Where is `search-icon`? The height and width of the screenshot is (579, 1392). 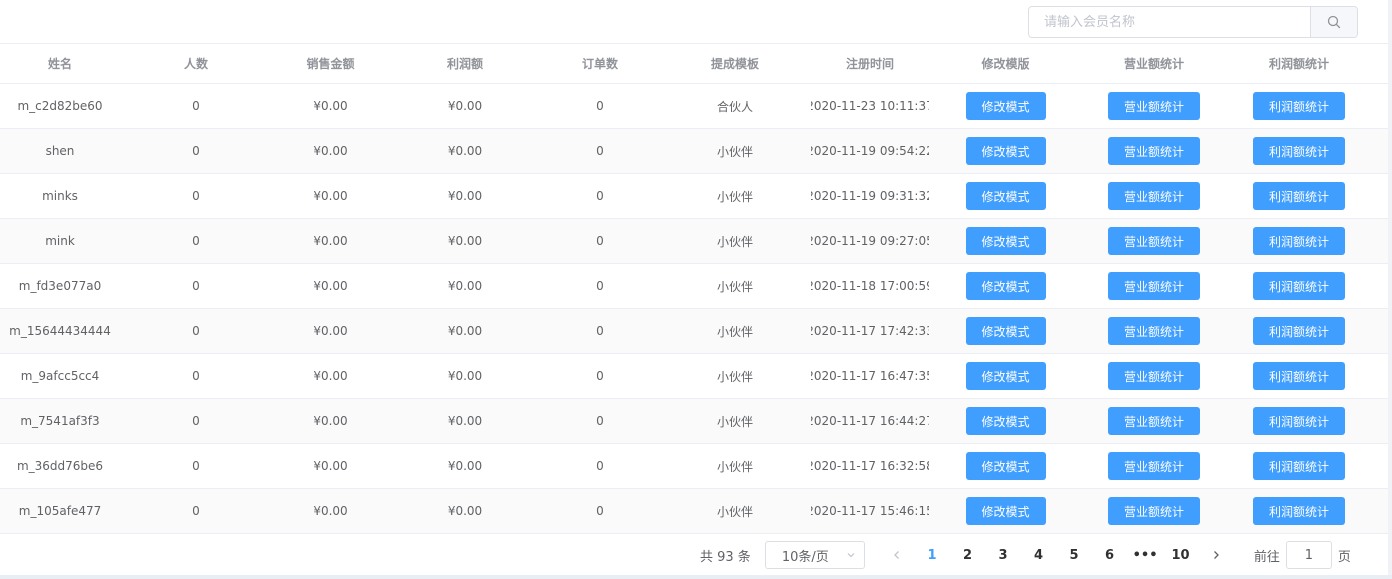 search-icon is located at coordinates (1334, 22).